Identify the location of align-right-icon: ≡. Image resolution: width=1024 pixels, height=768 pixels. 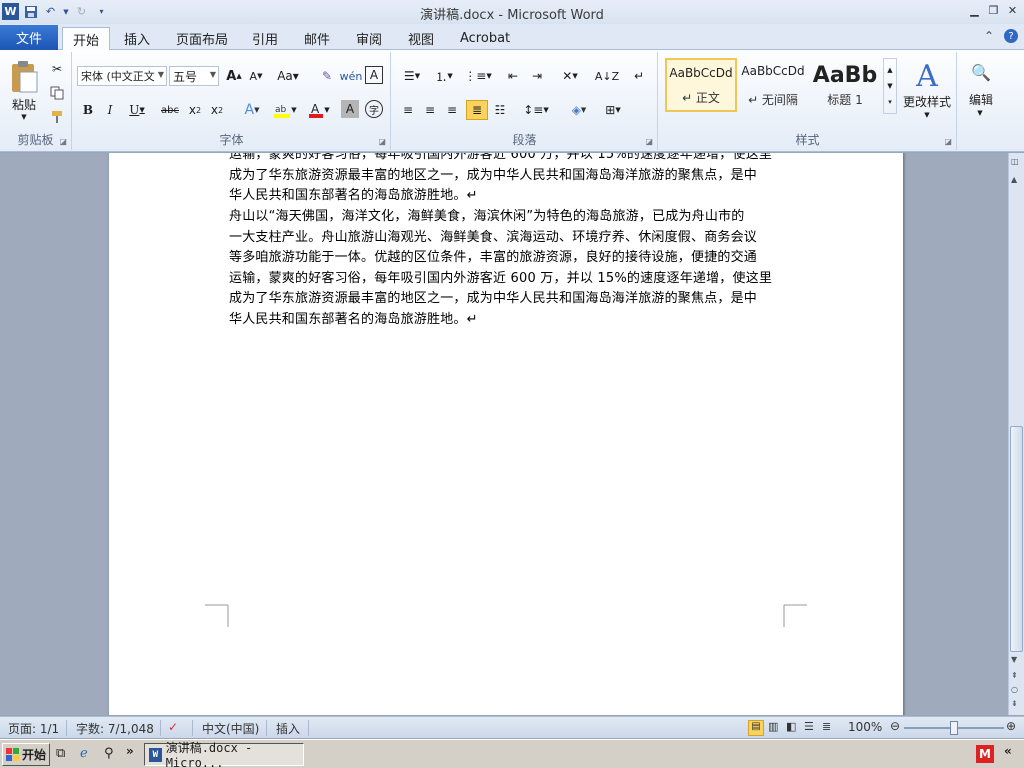
(452, 110).